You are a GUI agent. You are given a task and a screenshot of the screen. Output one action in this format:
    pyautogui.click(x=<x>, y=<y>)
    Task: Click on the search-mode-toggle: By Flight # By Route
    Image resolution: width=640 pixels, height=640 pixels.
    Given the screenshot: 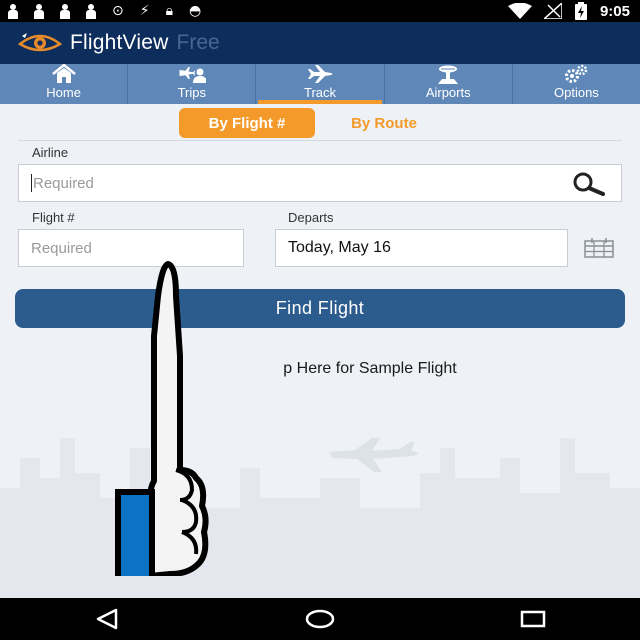 What is the action you would take?
    pyautogui.click(x=314, y=123)
    